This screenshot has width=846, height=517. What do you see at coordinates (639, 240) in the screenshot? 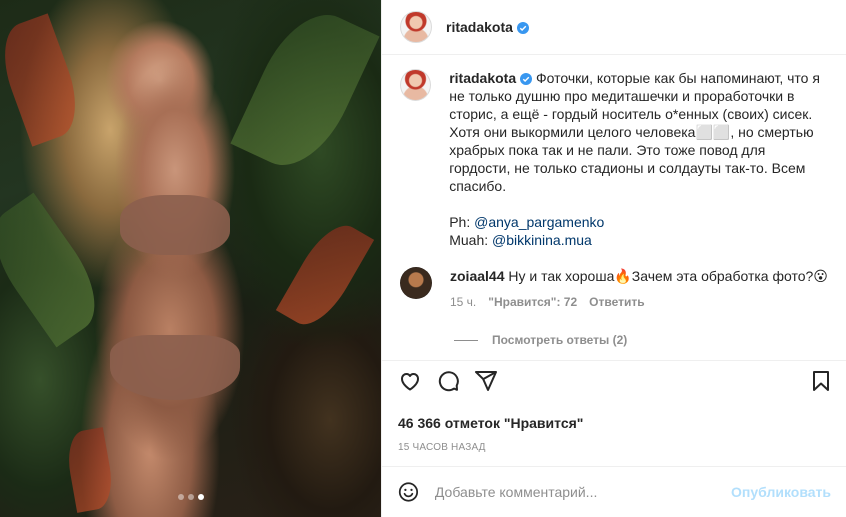
I see `muah-credit: Muah: @bikkinina.mua` at bounding box center [639, 240].